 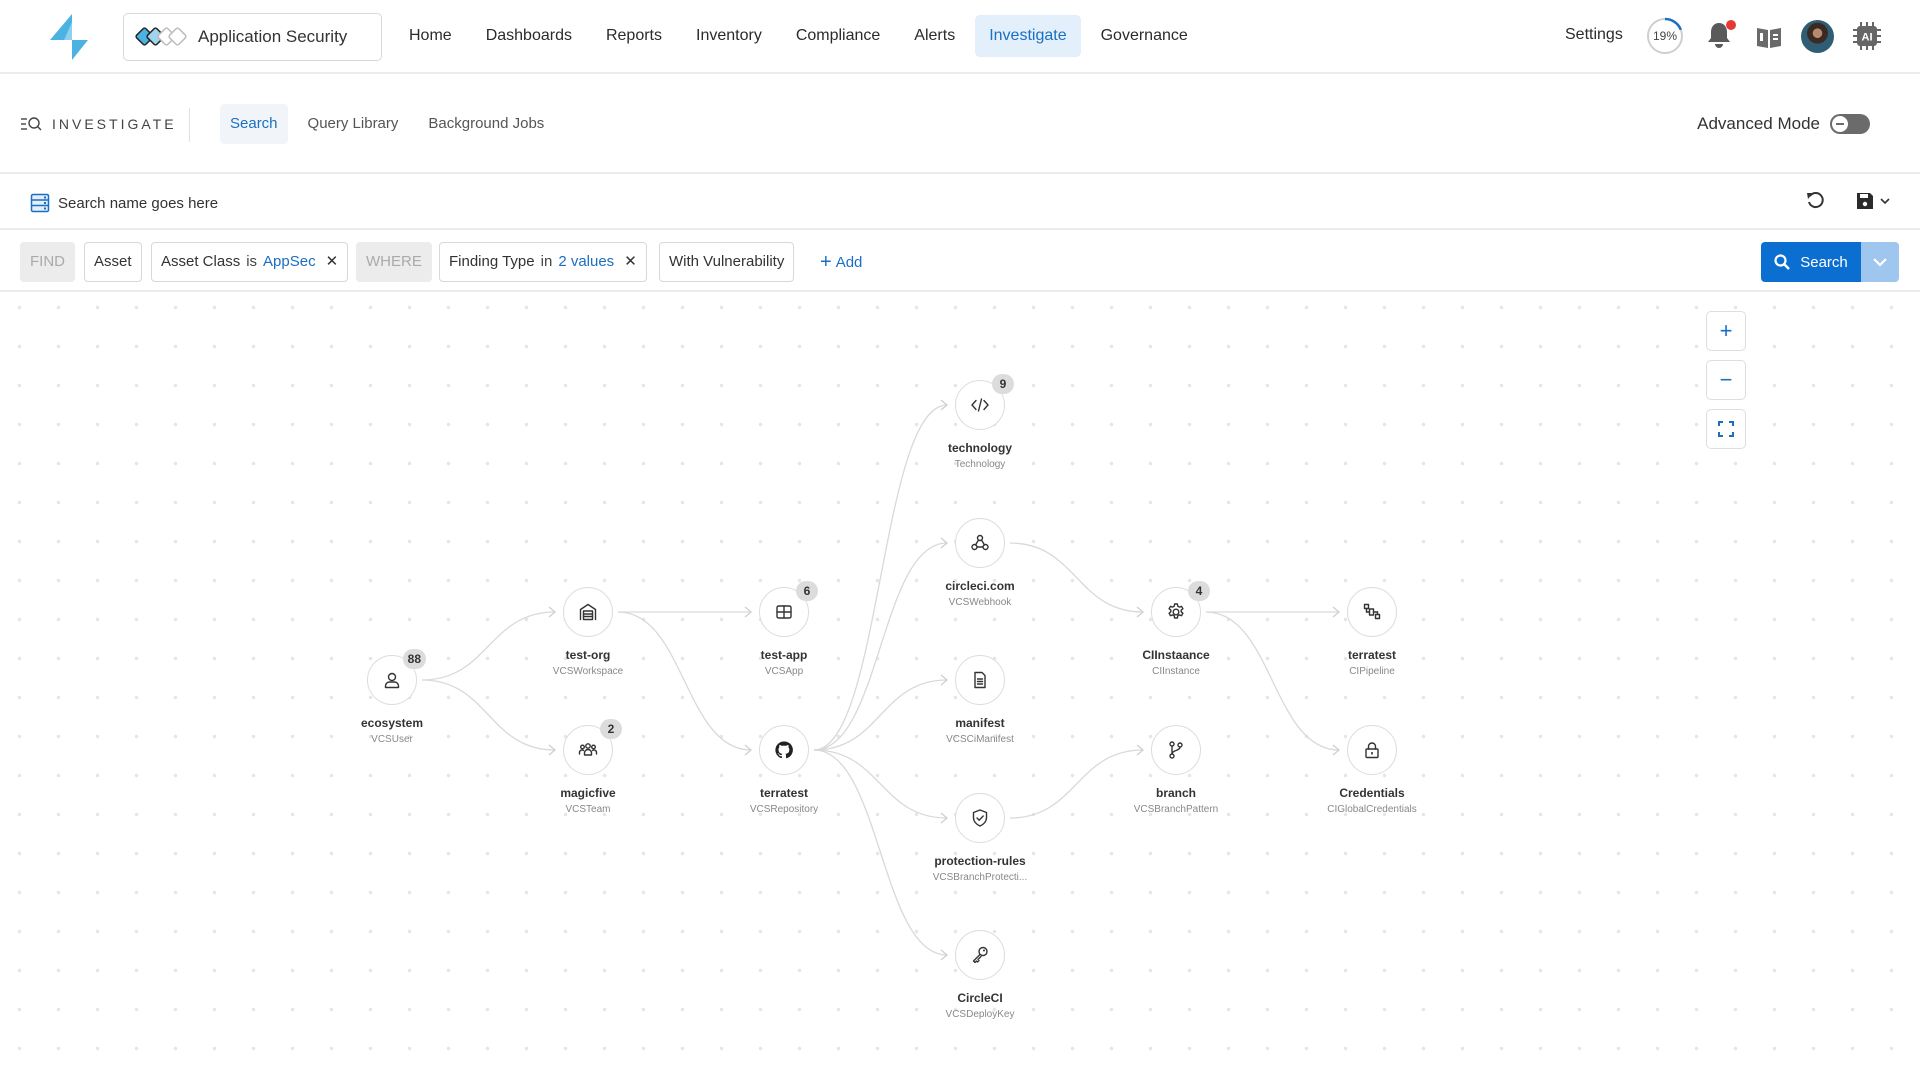 What do you see at coordinates (138, 203) in the screenshot?
I see `search-name-text: Search name goes here` at bounding box center [138, 203].